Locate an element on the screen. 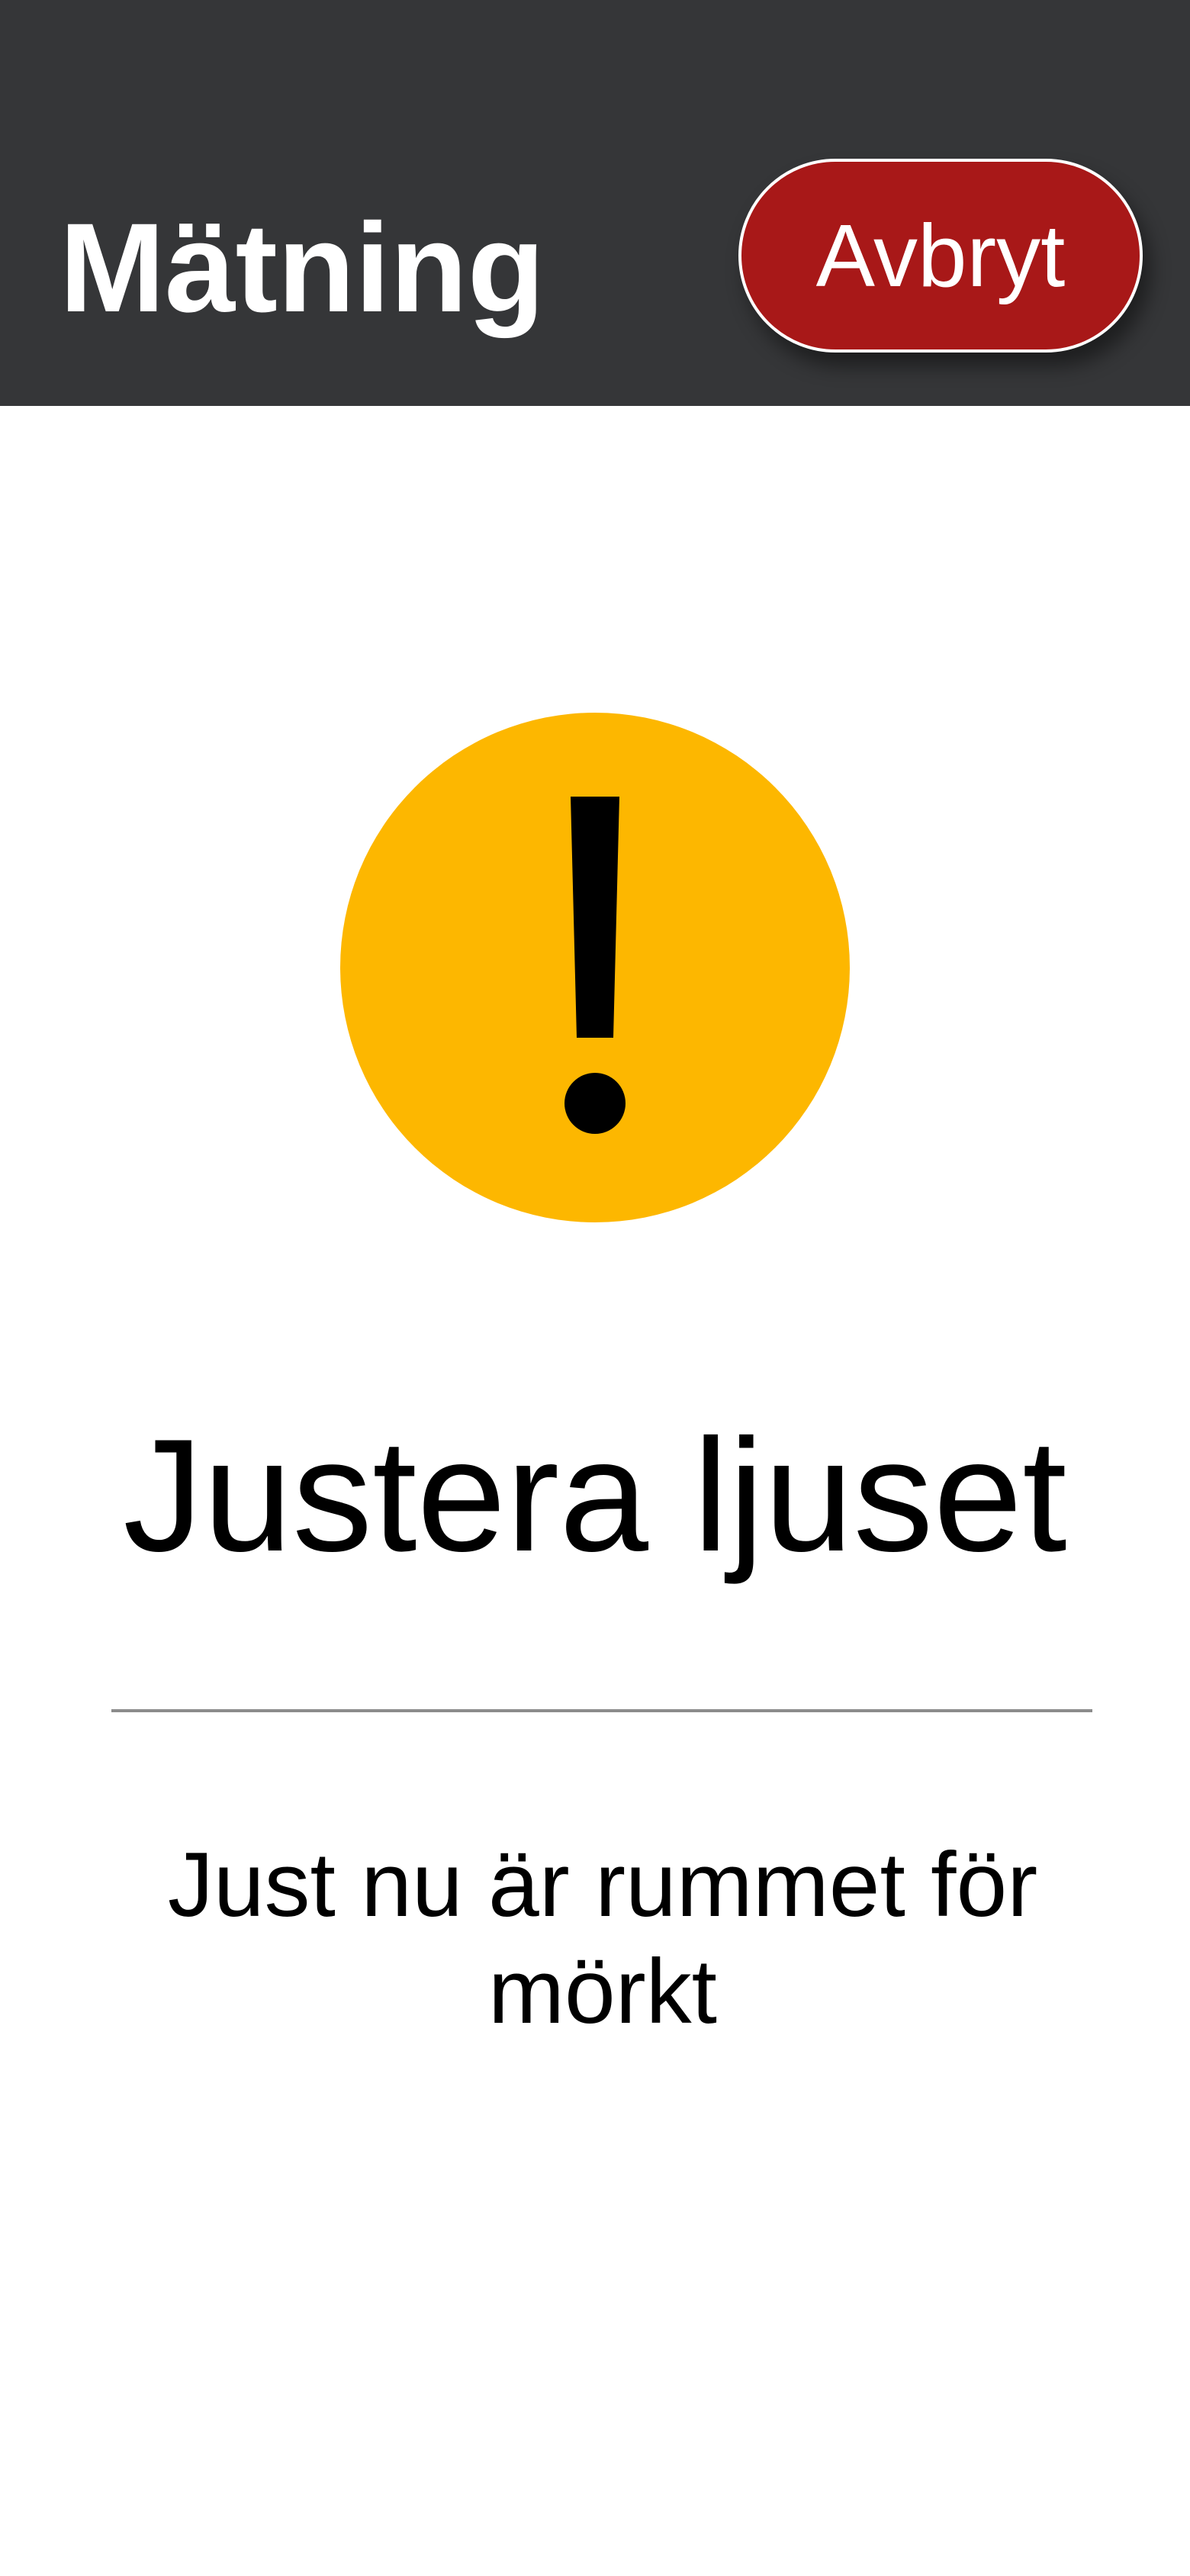 This screenshot has width=1190, height=2576. exclamation-warning-icon is located at coordinates (595, 967).